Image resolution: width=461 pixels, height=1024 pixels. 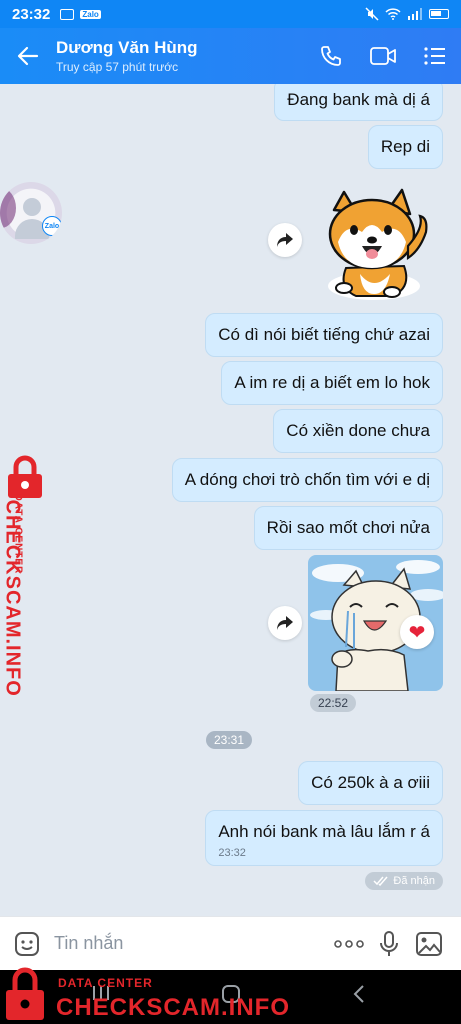 I want to click on back-nav-button, so click(x=359, y=997).